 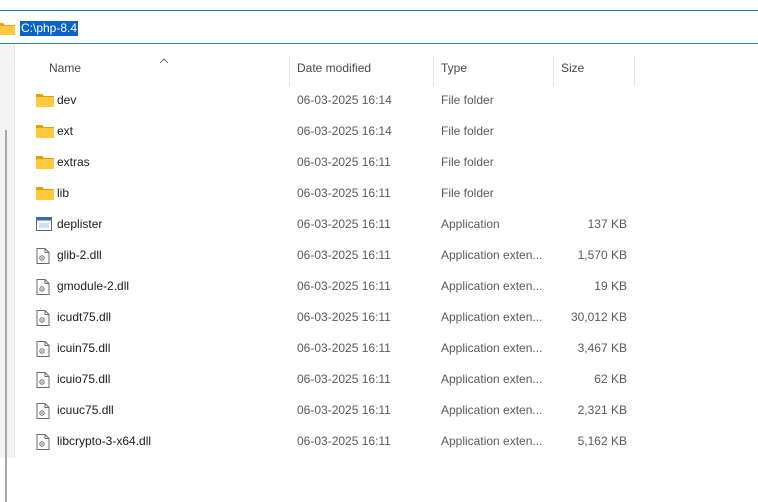 I want to click on file-size: 137 KB, so click(x=607, y=224).